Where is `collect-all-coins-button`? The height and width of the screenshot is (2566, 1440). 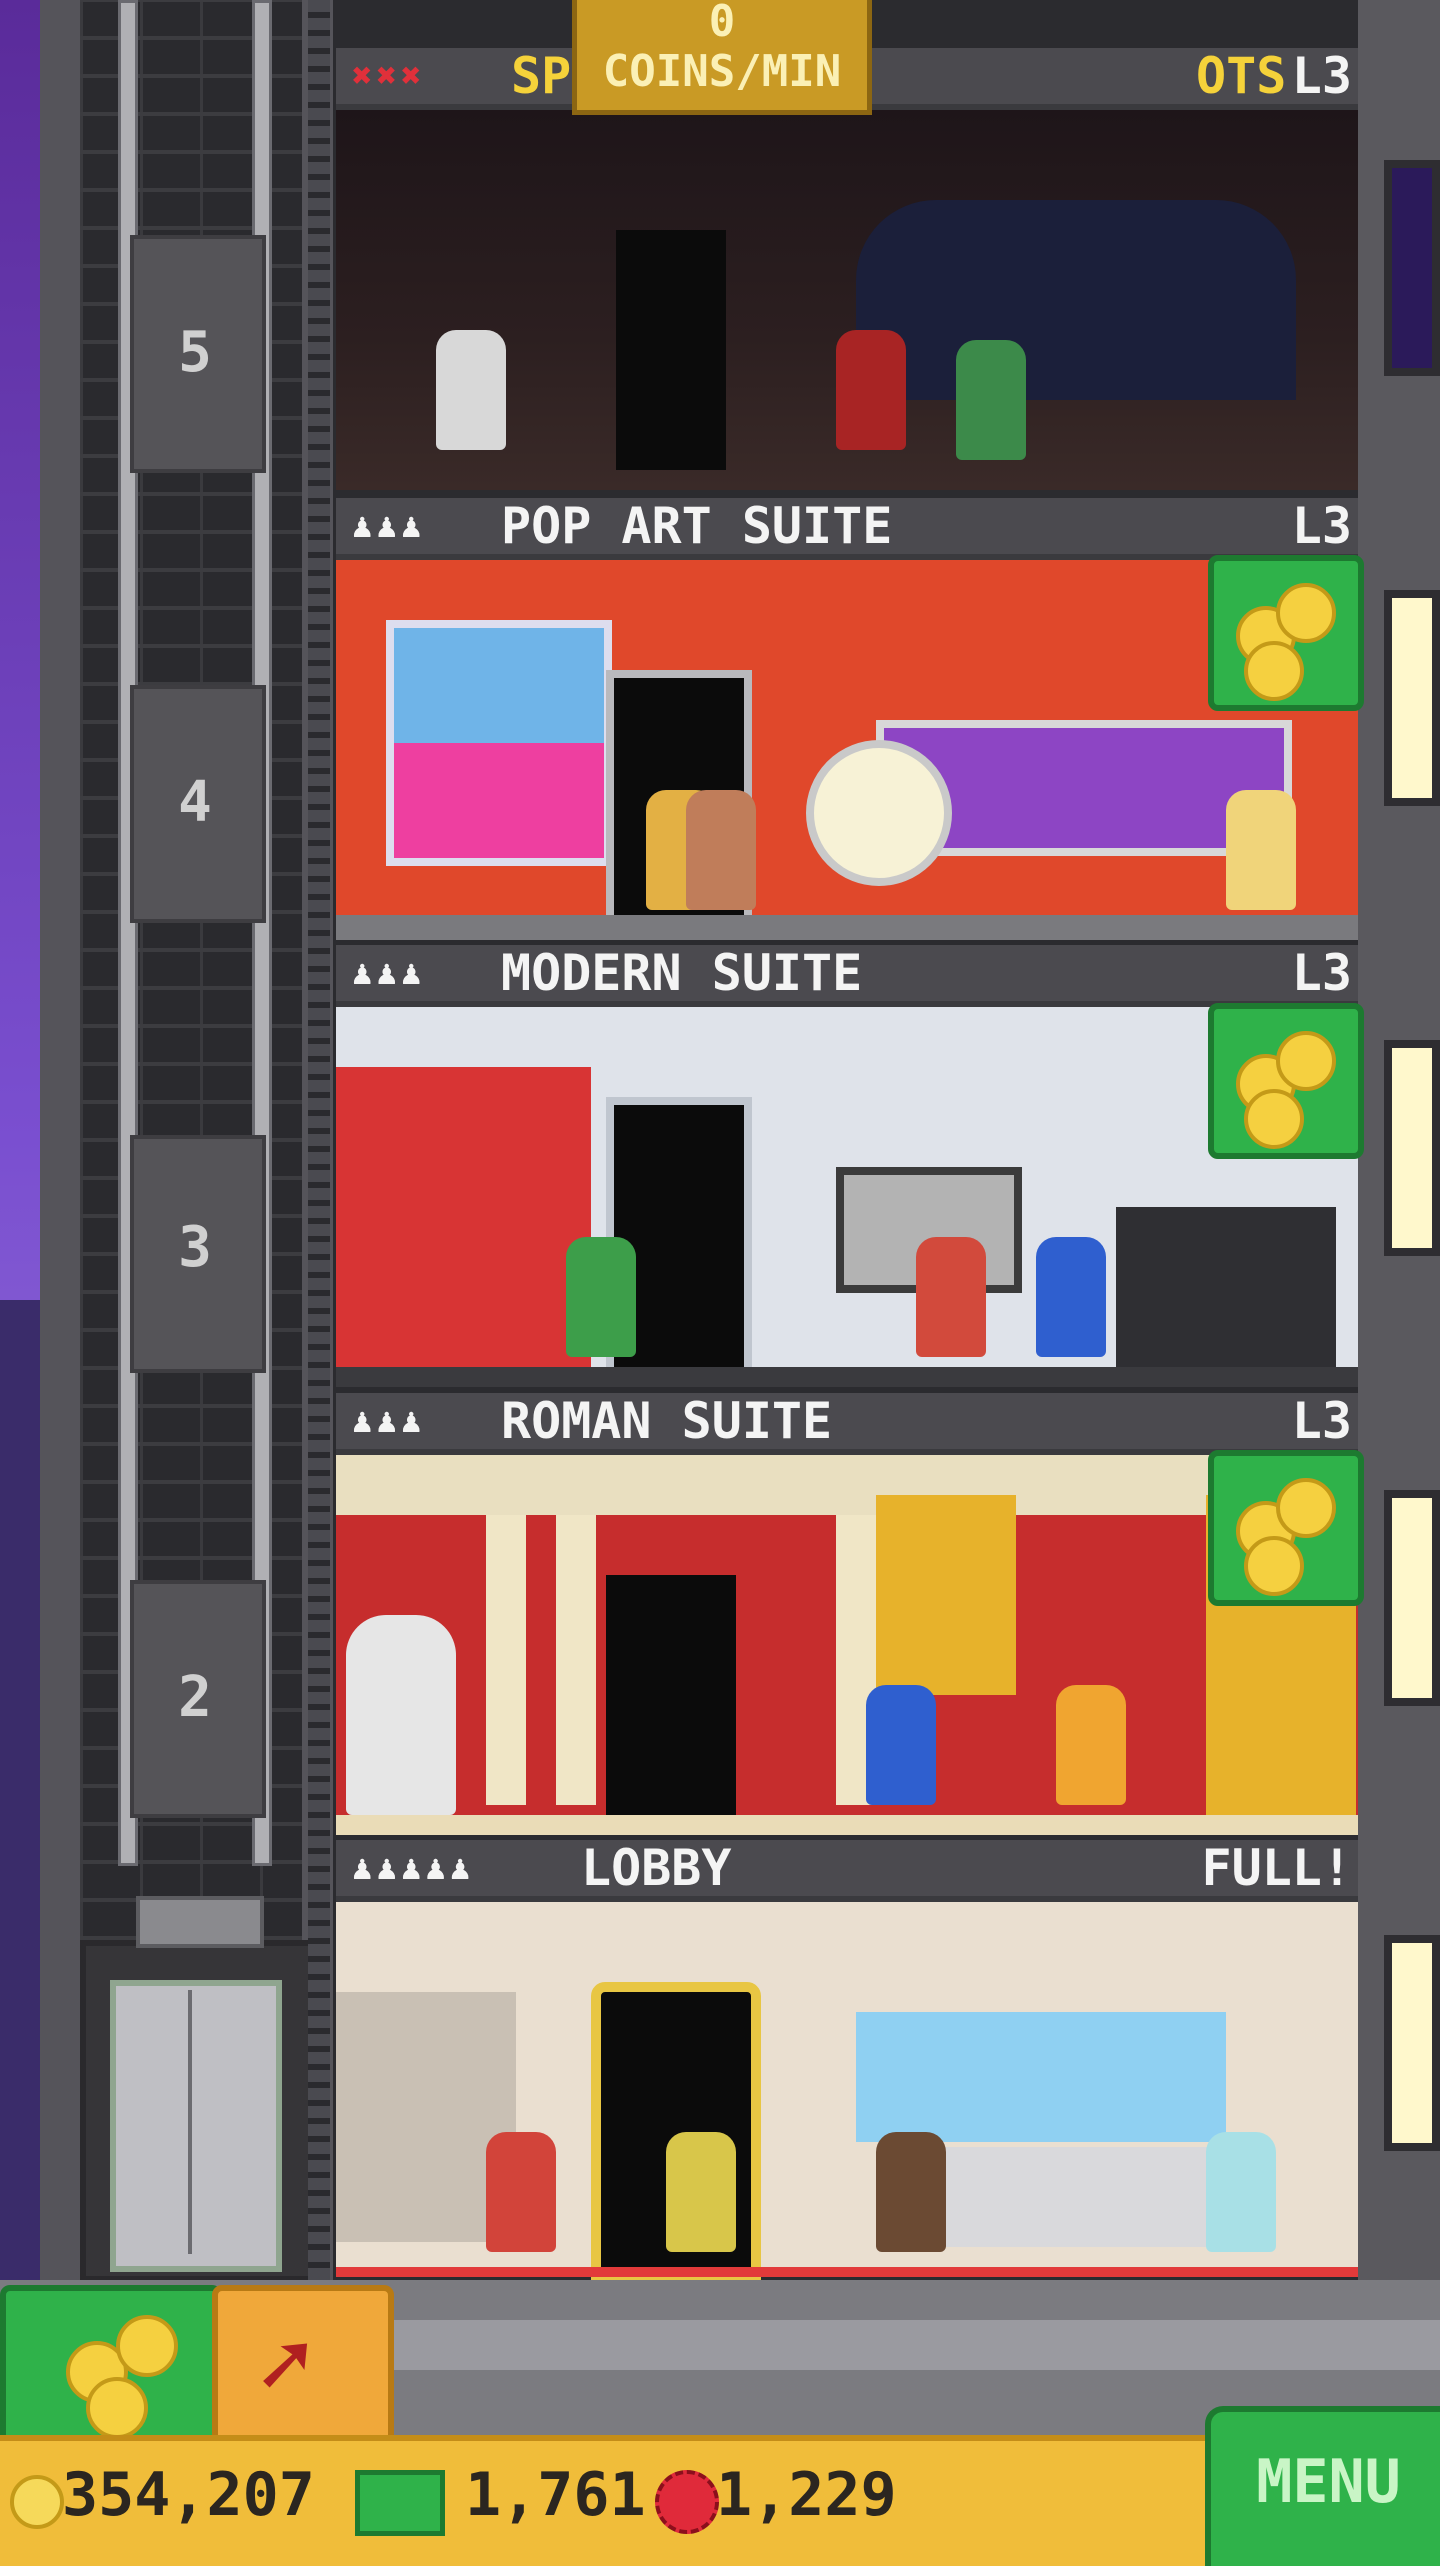 collect-all-coins-button is located at coordinates (111, 2366).